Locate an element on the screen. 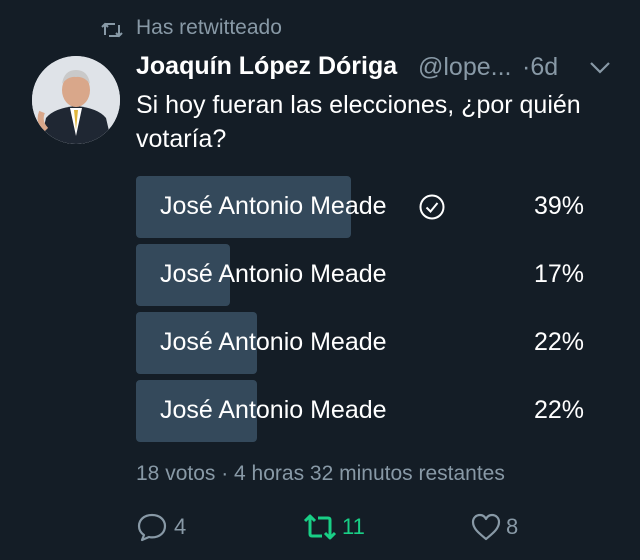 The image size is (640, 560). tweet-header: Joaquín López Dóriga @lope... ·6d is located at coordinates (376, 68).